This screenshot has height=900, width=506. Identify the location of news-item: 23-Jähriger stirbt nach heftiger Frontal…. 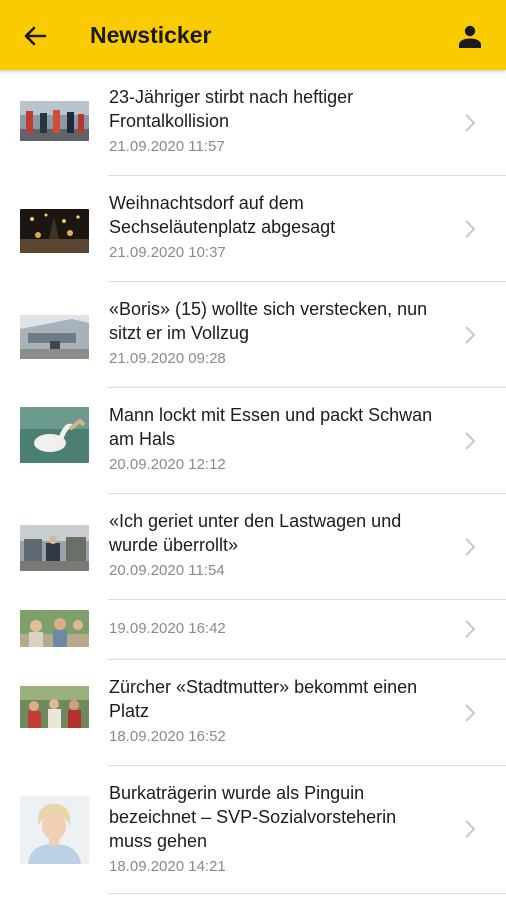
(253, 123).